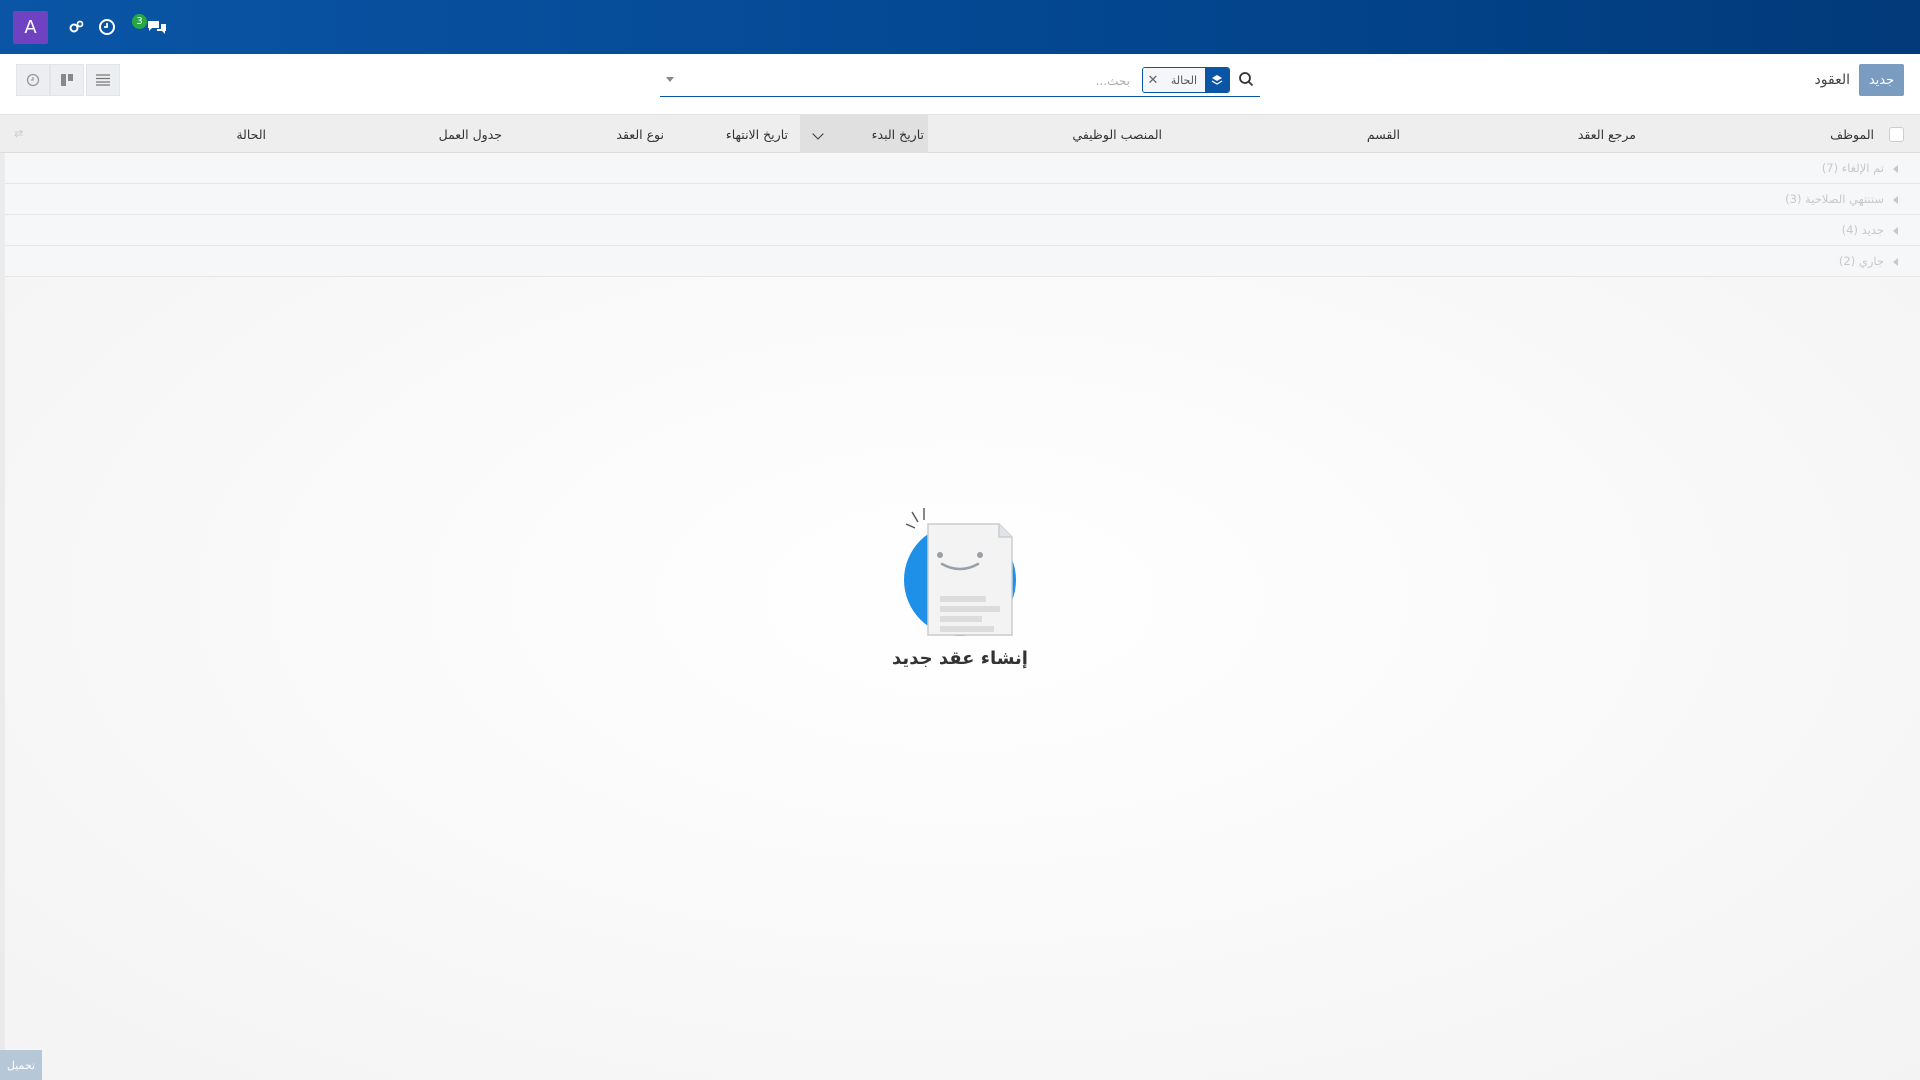 Image resolution: width=1920 pixels, height=1080 pixels. I want to click on column-contract-type: نوع العقد, so click(640, 134).